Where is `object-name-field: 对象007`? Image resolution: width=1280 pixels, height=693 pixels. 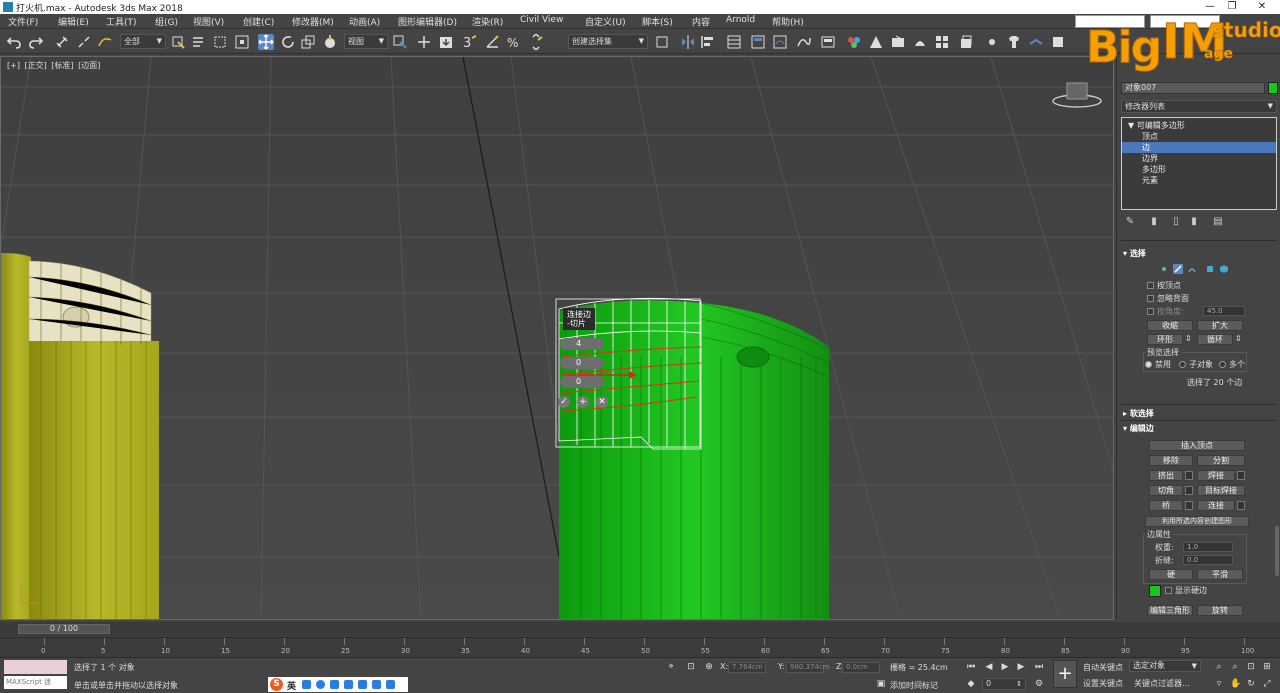
object-name-field: 对象007 is located at coordinates (1193, 88).